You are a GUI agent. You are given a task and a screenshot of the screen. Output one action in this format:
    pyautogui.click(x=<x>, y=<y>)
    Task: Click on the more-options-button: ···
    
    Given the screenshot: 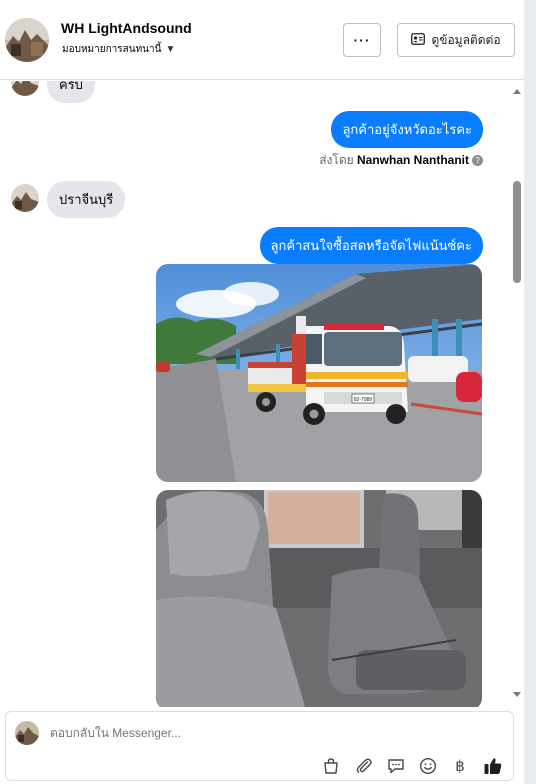 What is the action you would take?
    pyautogui.click(x=362, y=40)
    